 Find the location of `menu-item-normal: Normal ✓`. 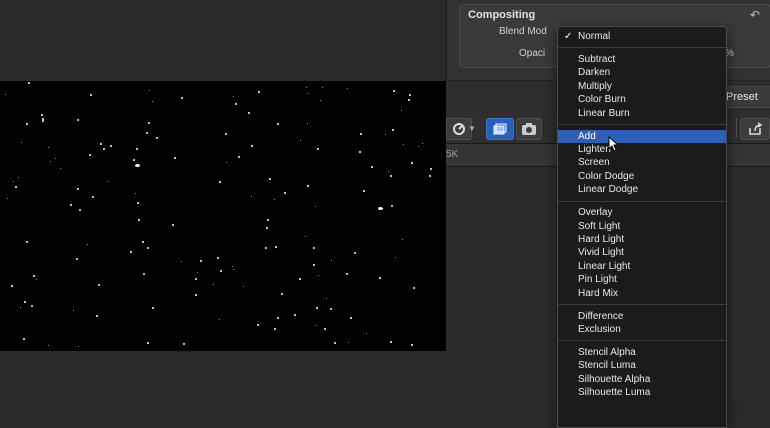

menu-item-normal: Normal ✓ is located at coordinates (642, 36).